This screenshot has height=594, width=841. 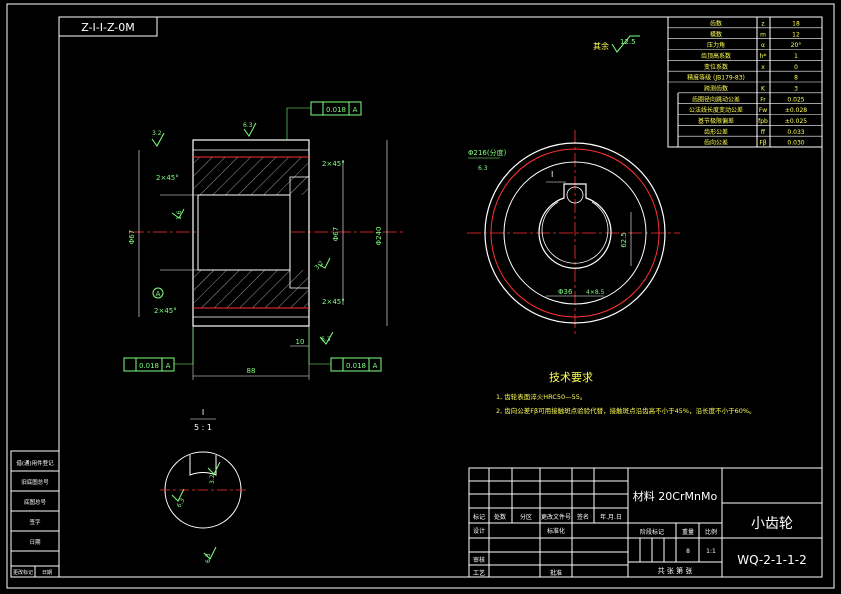 What do you see at coordinates (500, 517) in the screenshot?
I see `svg-text: 处数` at bounding box center [500, 517].